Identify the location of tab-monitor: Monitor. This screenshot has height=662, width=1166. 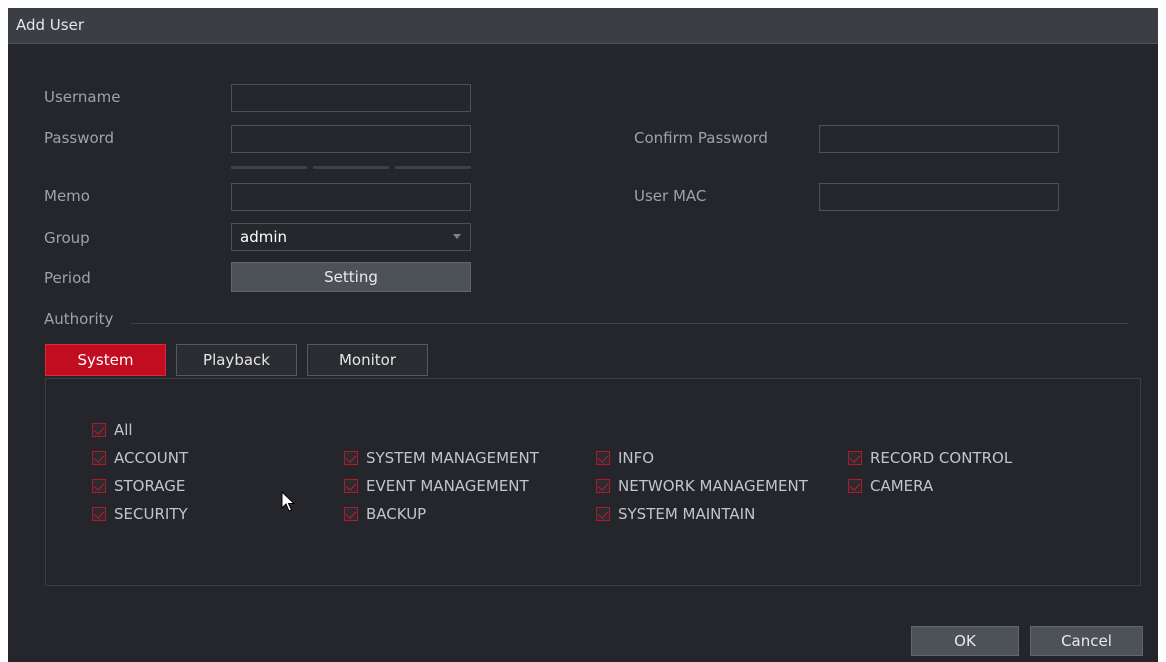
(367, 360).